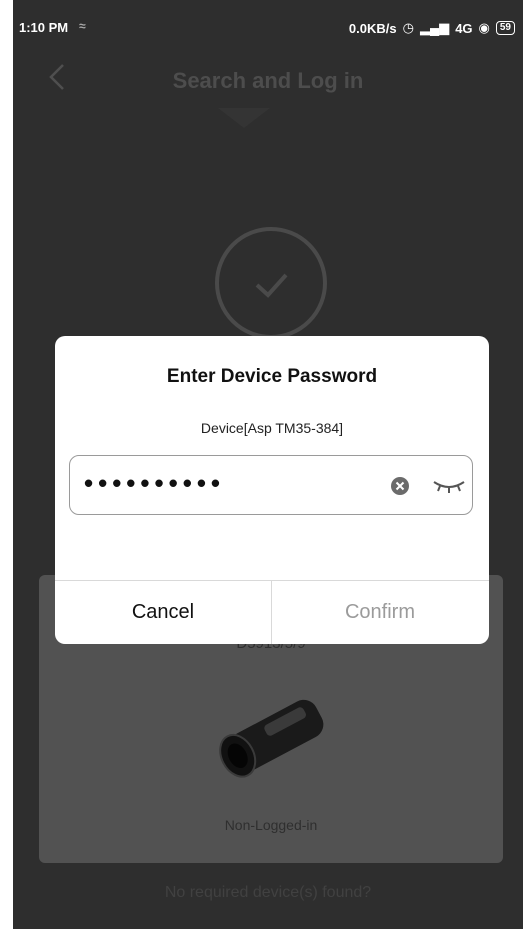  What do you see at coordinates (163, 612) in the screenshot?
I see `cancel-button: Cancel` at bounding box center [163, 612].